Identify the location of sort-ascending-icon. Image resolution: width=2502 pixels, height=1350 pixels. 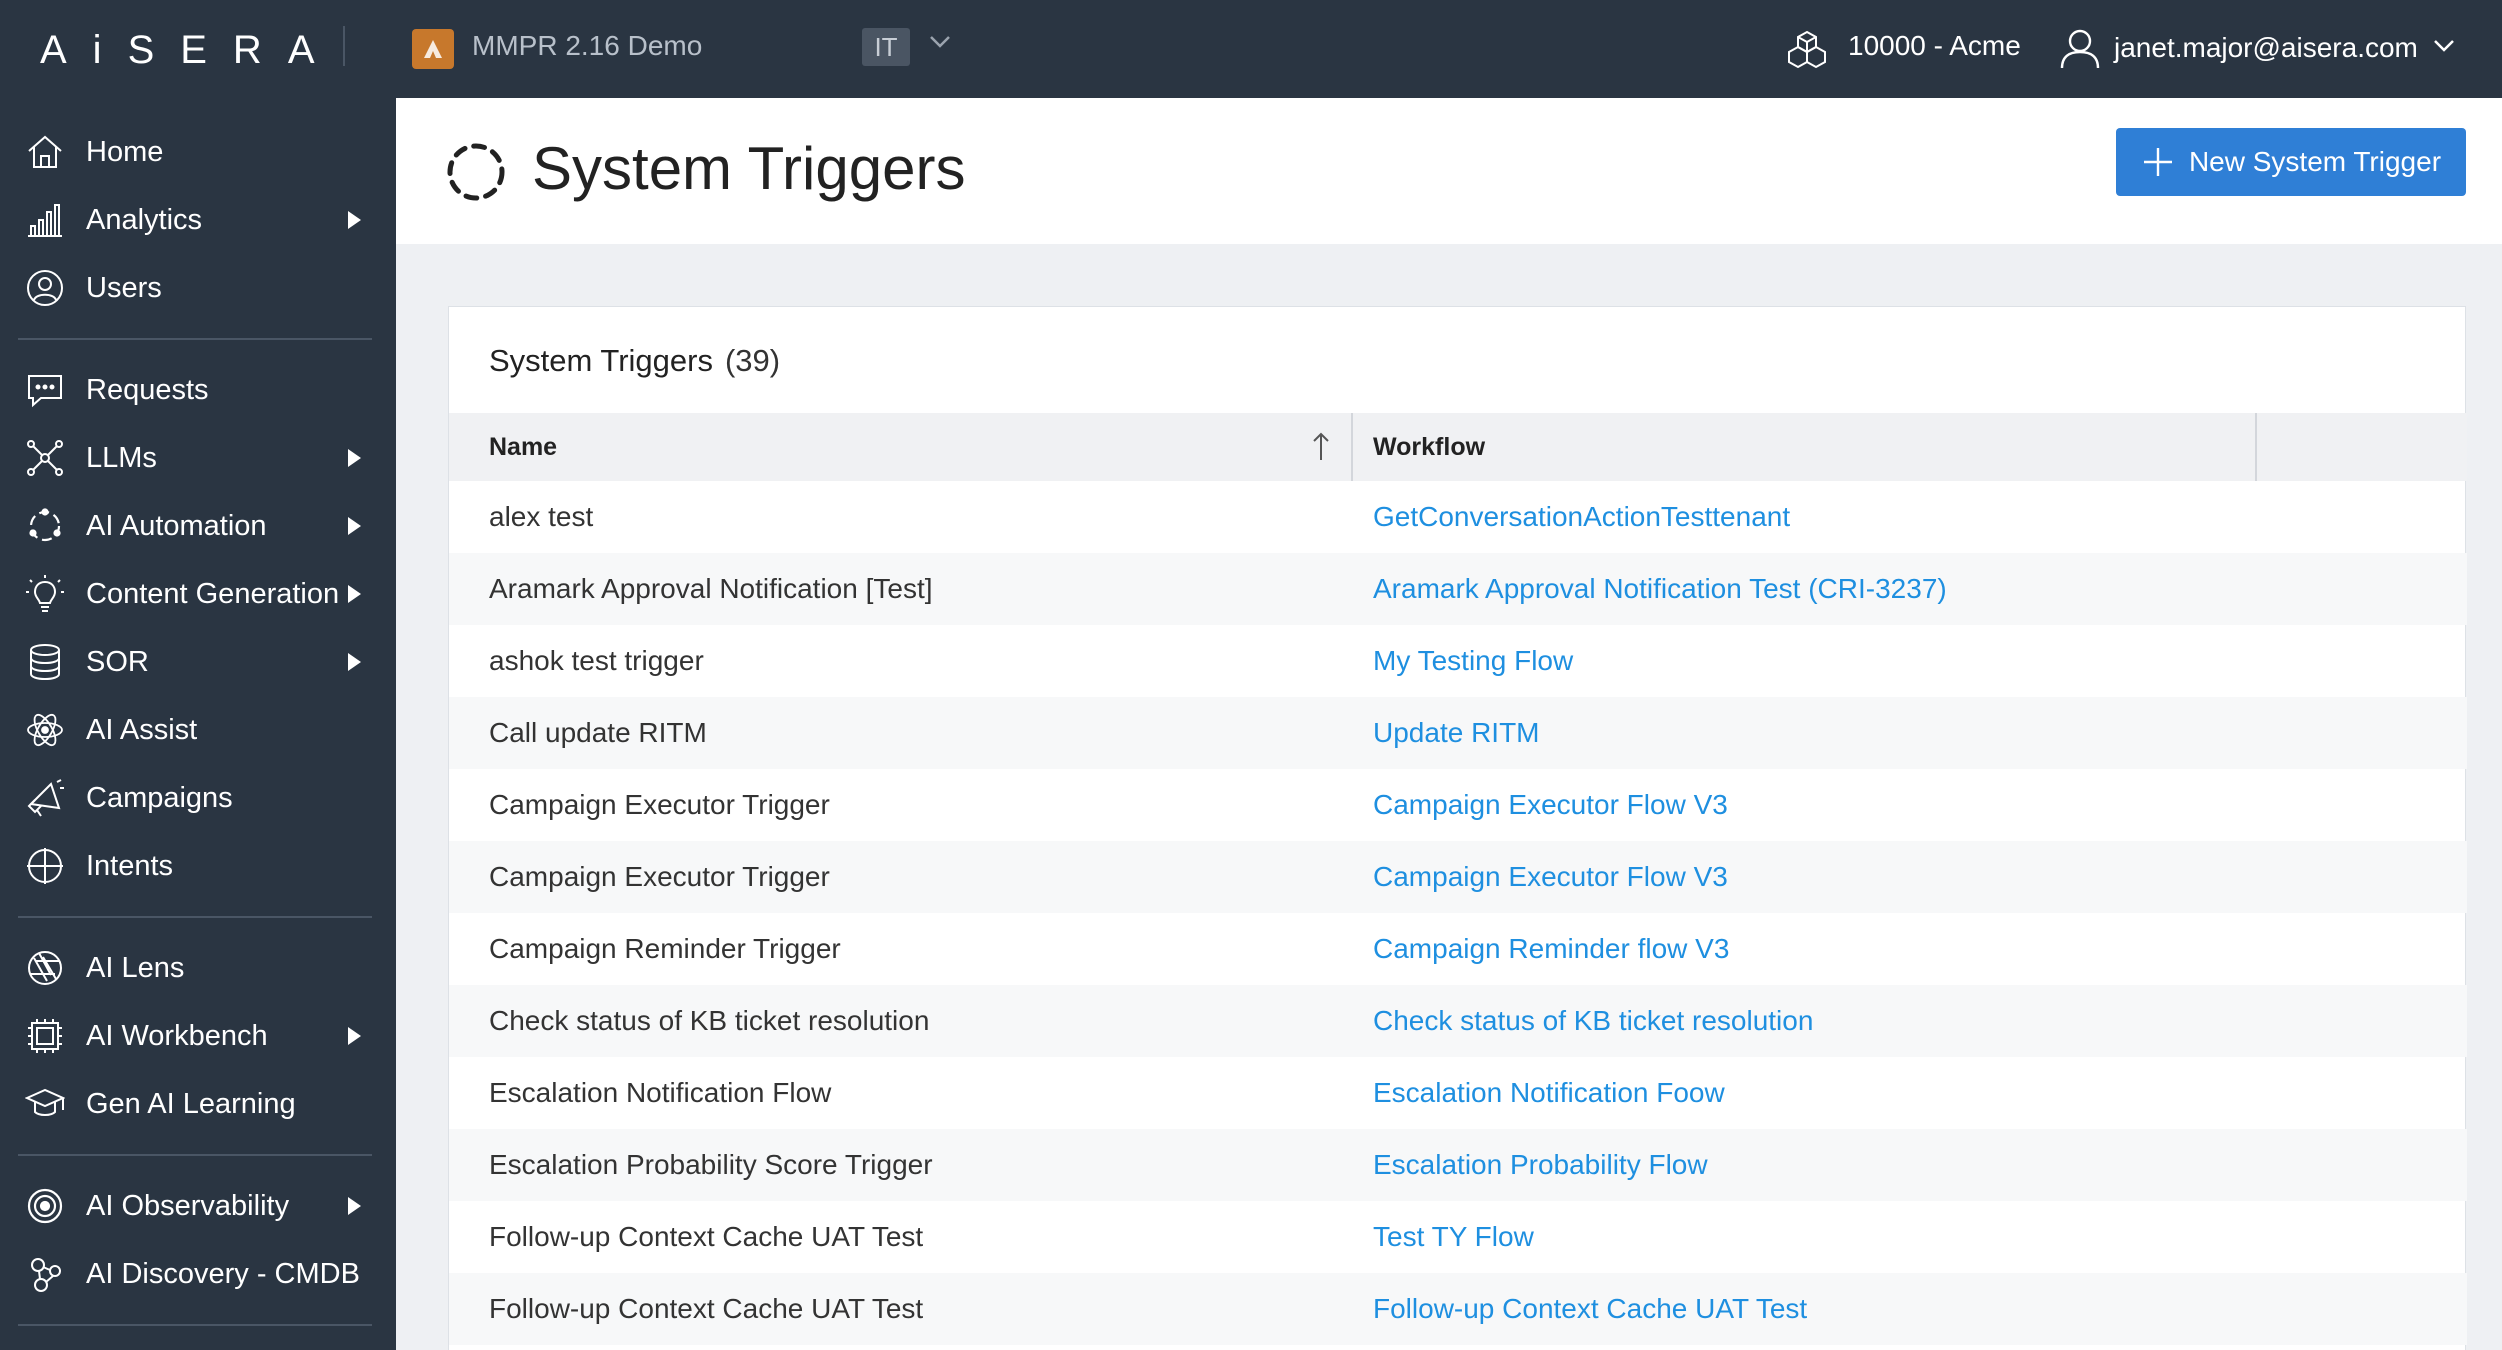
(1321, 449).